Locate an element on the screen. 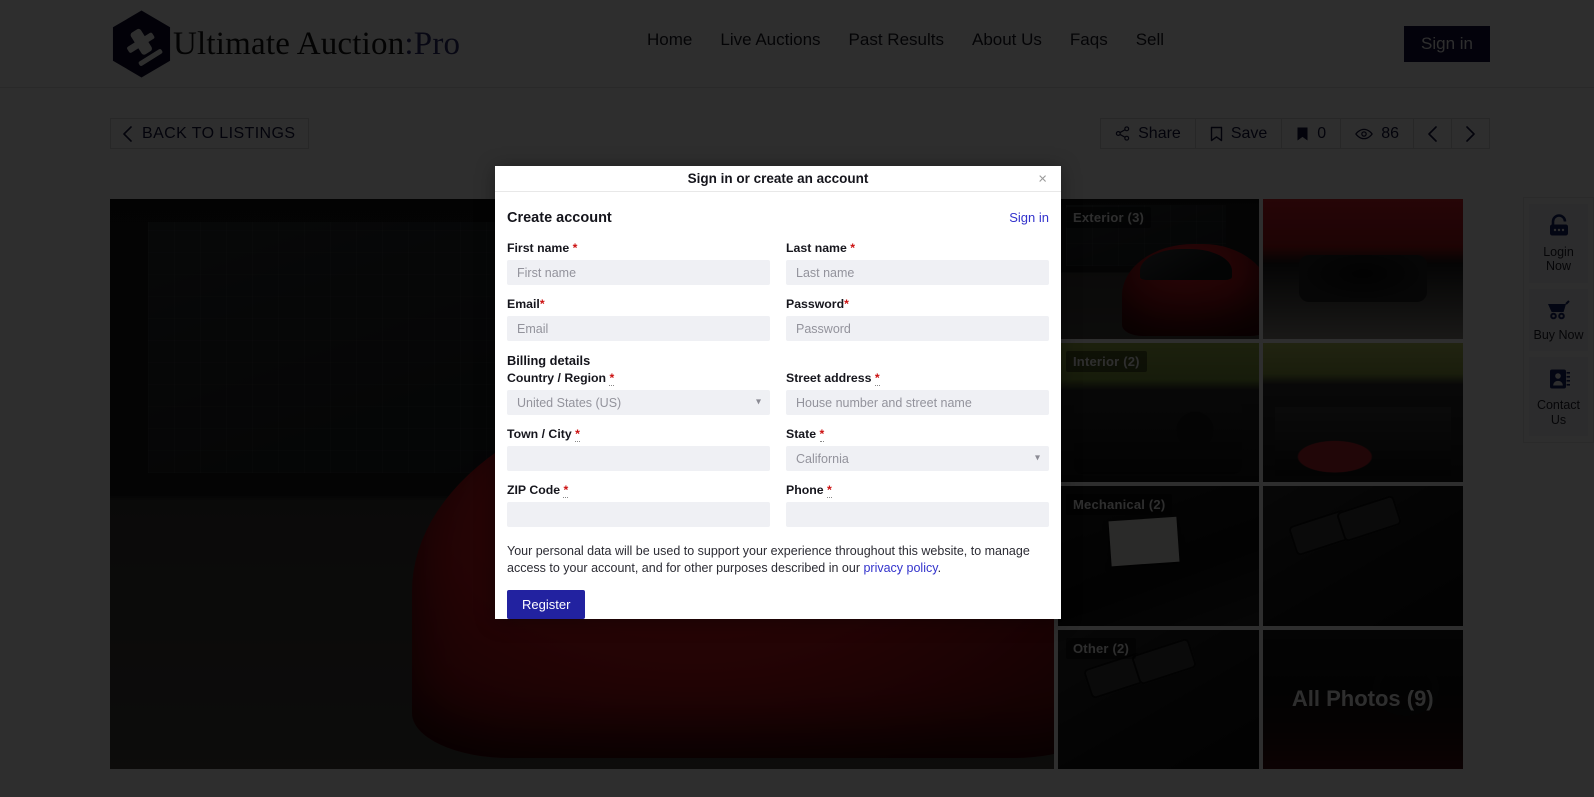 The width and height of the screenshot is (1594, 797). email-label-text: Email is located at coordinates (523, 304).